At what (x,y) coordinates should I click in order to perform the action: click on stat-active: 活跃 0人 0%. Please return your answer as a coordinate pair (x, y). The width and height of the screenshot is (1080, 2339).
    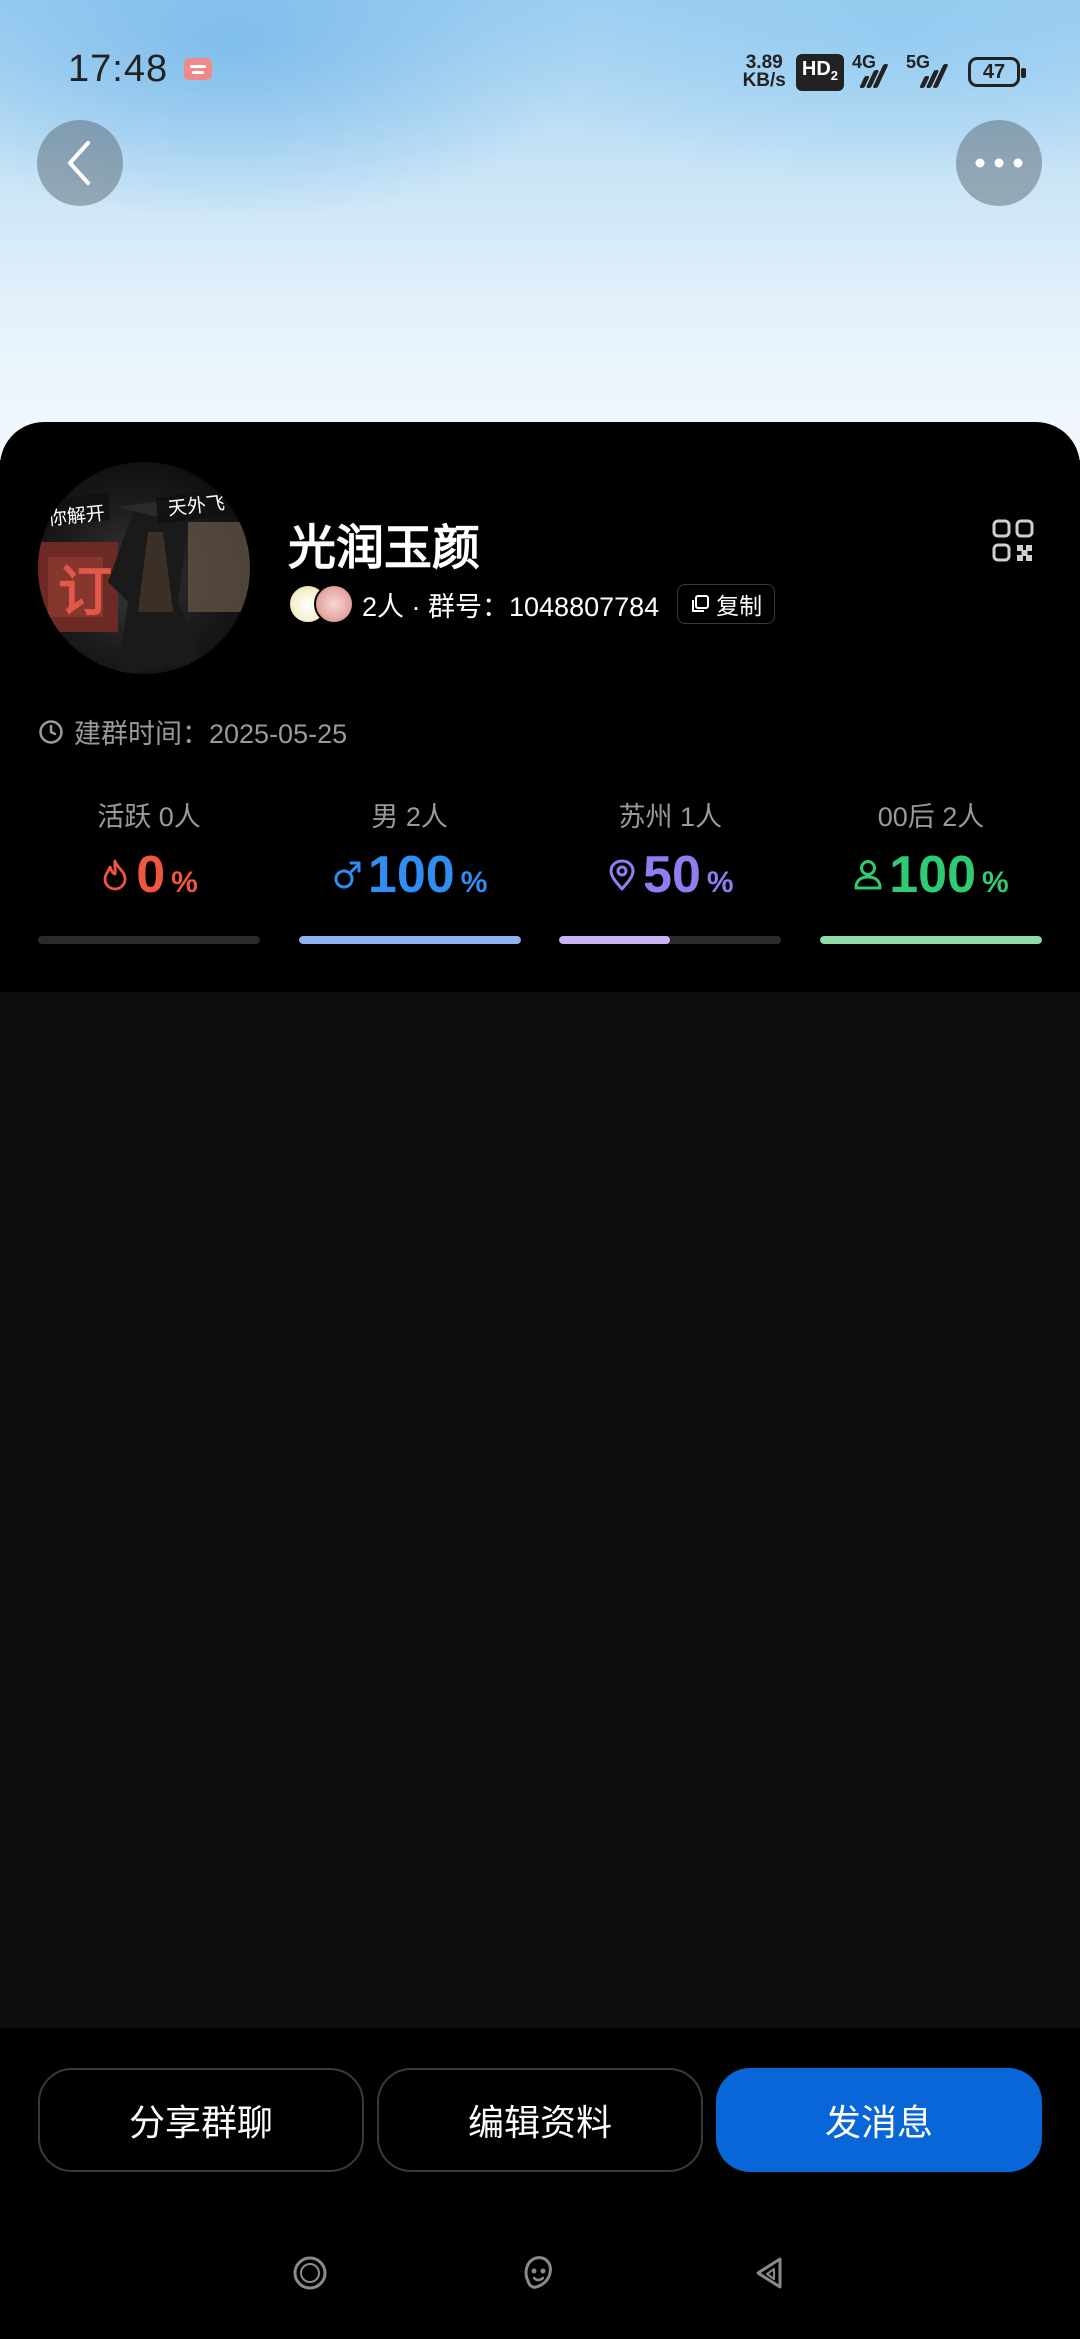
    Looking at the image, I should click on (149, 875).